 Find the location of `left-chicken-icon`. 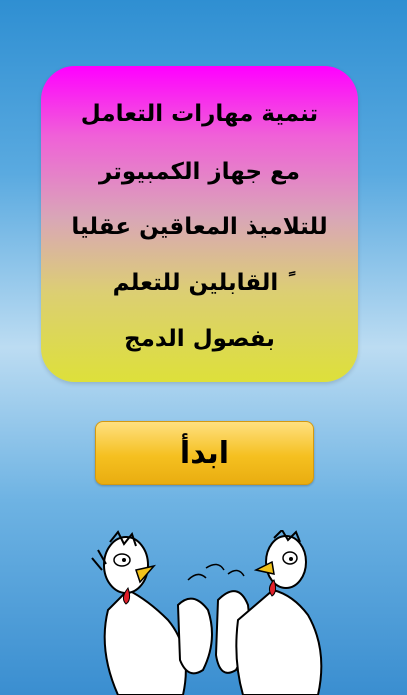

left-chicken-icon is located at coordinates (139, 612).